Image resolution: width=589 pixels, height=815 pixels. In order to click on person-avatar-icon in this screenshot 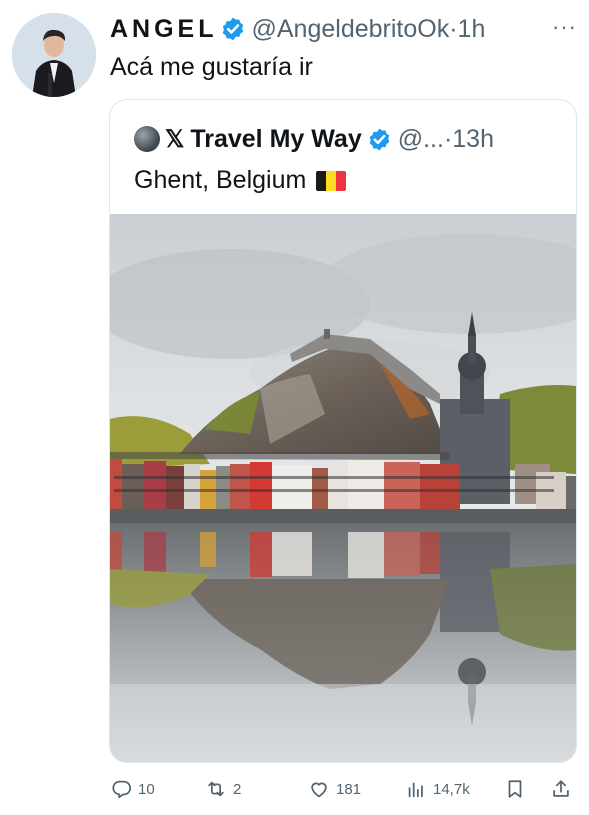, I will do `click(54, 55)`.